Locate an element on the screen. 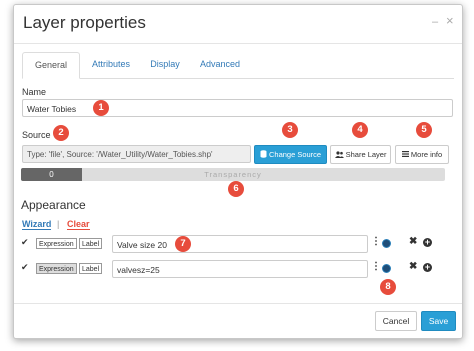 This screenshot has height=351, width=474. name-input: Water Tobies is located at coordinates (237, 108).